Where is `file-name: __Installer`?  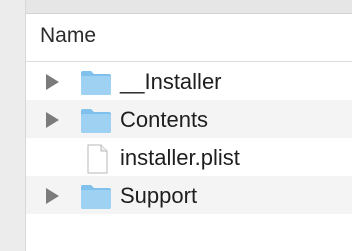
file-name: __Installer is located at coordinates (171, 81).